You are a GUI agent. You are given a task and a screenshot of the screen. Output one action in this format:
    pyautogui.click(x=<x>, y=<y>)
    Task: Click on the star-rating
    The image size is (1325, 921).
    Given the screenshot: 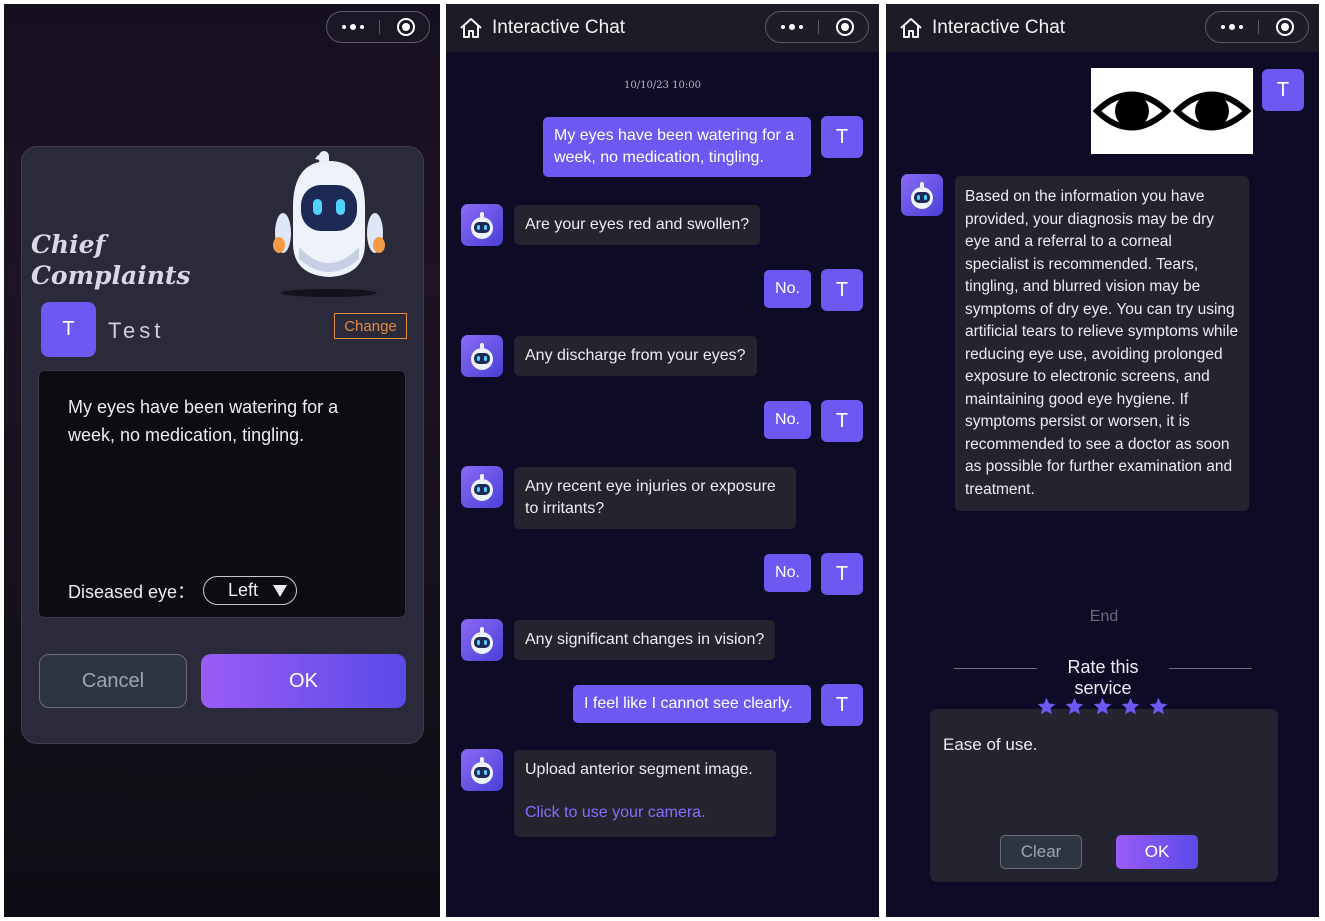 What is the action you would take?
    pyautogui.click(x=1102, y=706)
    